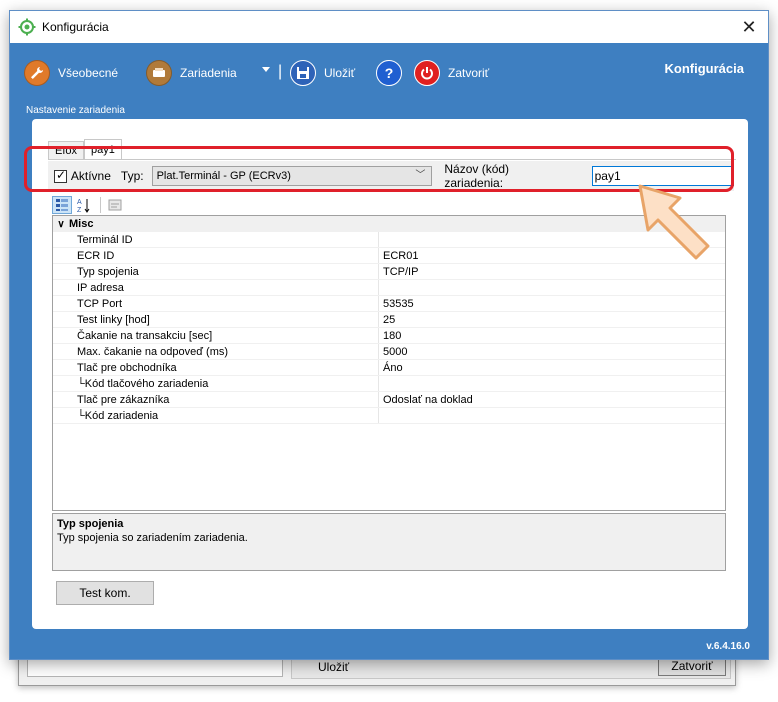 This screenshot has height=702, width=778. What do you see at coordinates (552, 335) in the screenshot?
I see `property-value: 180` at bounding box center [552, 335].